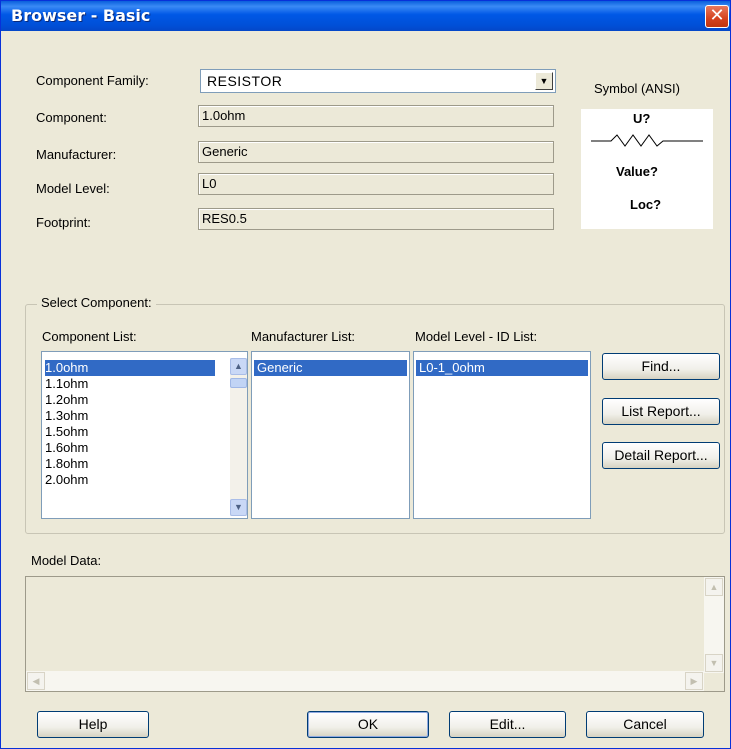  What do you see at coordinates (646, 204) in the screenshot?
I see `symbol-loc-text: Loc?` at bounding box center [646, 204].